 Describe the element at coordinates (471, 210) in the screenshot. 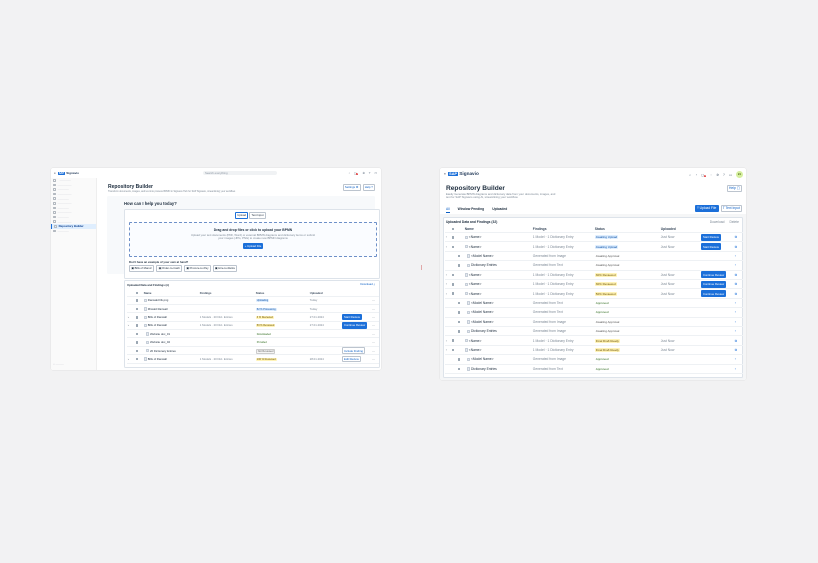

I see `tab-window-pending: Window Pending` at that location.